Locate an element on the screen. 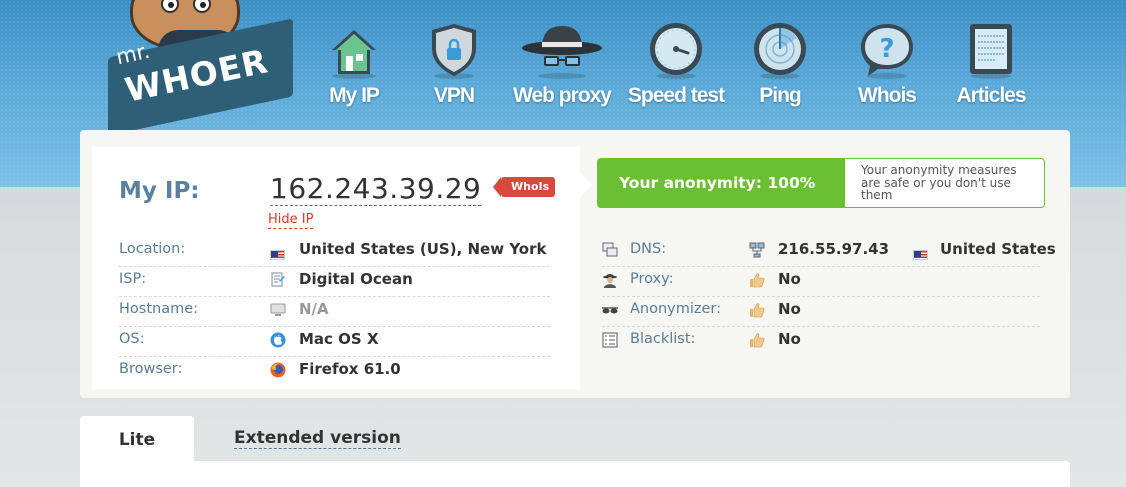 Image resolution: width=1126 pixels, height=487 pixels. row-label: OS: is located at coordinates (132, 339).